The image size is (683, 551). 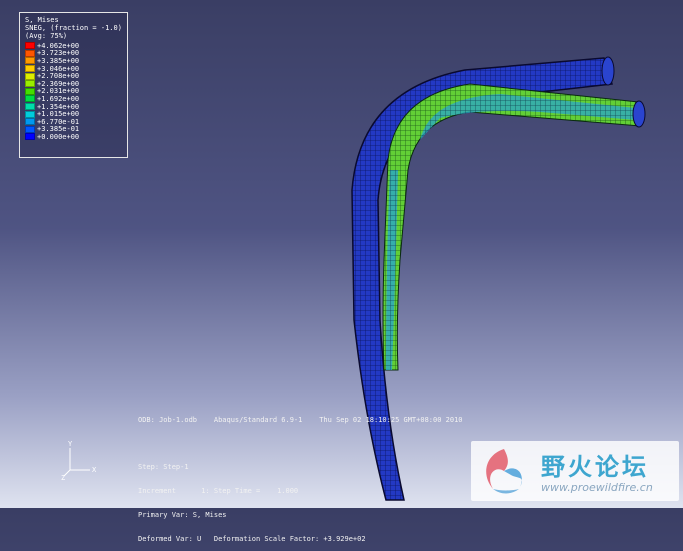 What do you see at coordinates (504, 471) in the screenshot?
I see `flame-logo-icon` at bounding box center [504, 471].